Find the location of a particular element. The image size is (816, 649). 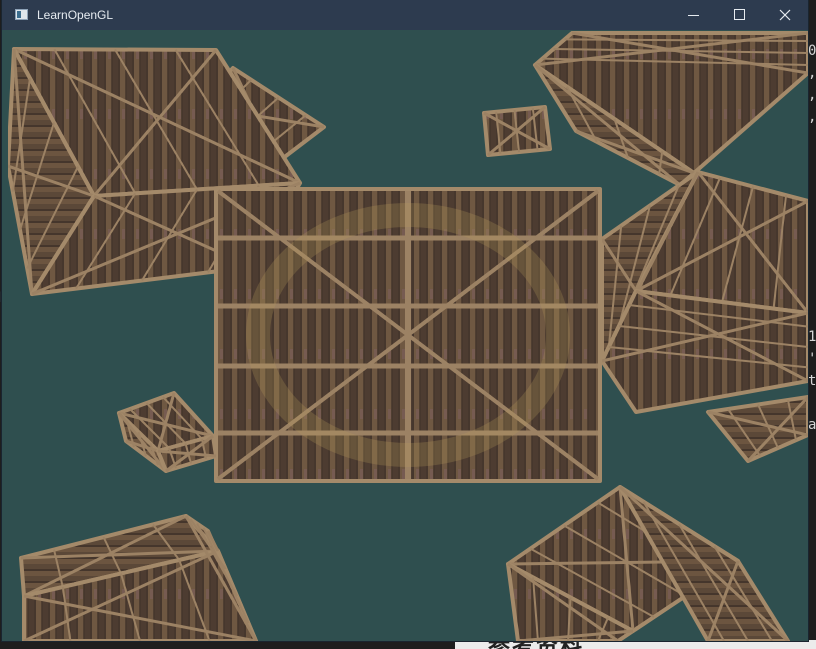

background-code-glyph: 1 is located at coordinates (812, 337).